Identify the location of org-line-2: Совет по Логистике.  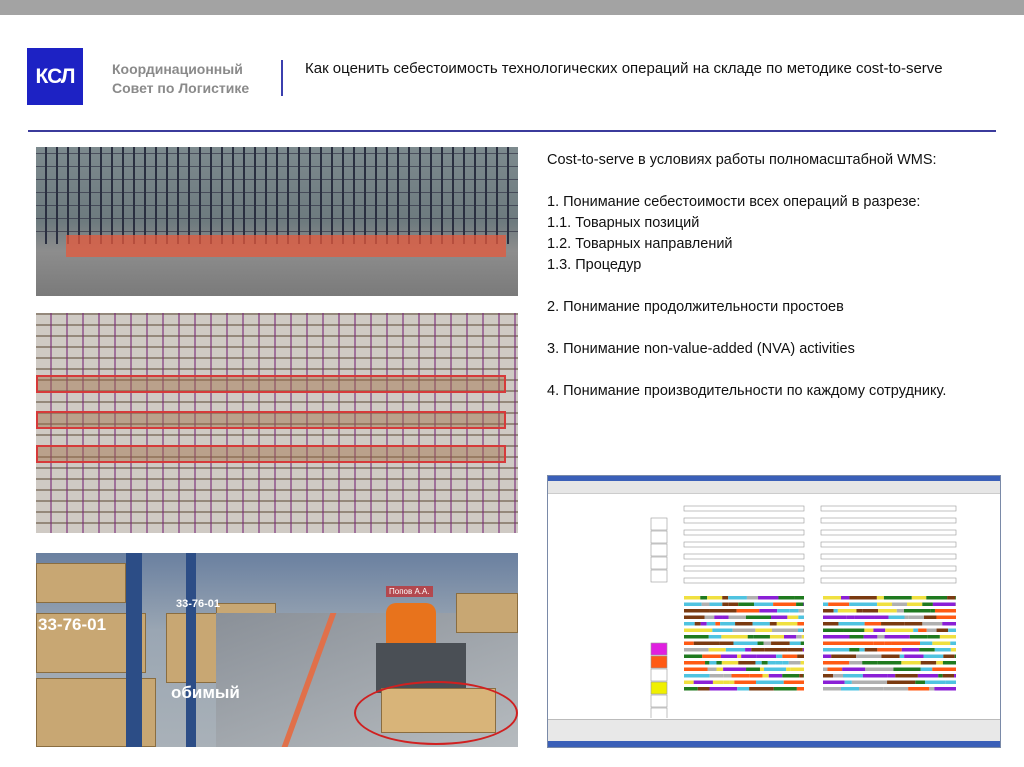
(181, 88).